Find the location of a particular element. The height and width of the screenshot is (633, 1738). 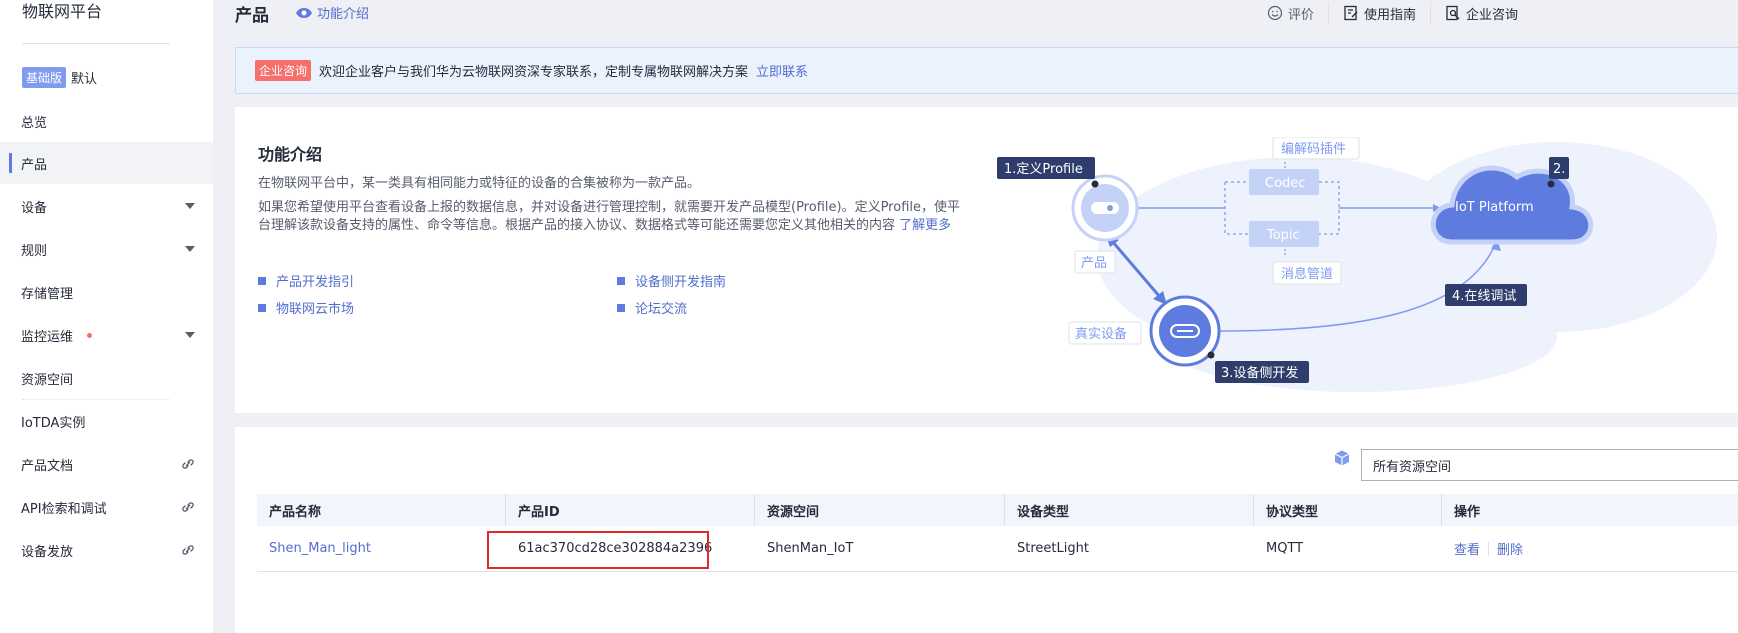

page-title: 产品 is located at coordinates (252, 16).